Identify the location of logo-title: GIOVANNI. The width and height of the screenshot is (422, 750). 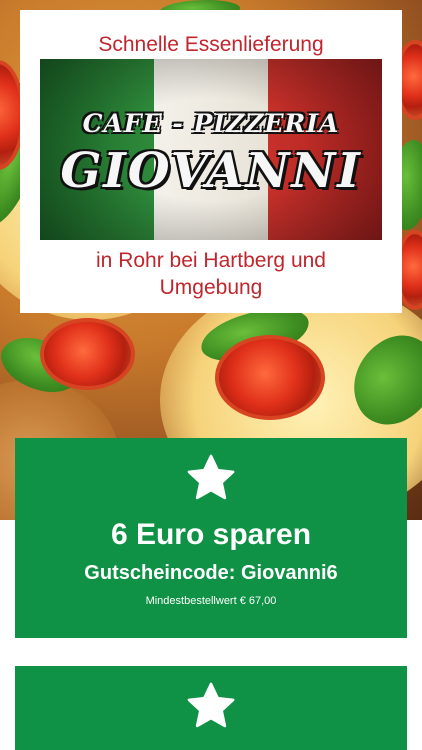
(211, 171).